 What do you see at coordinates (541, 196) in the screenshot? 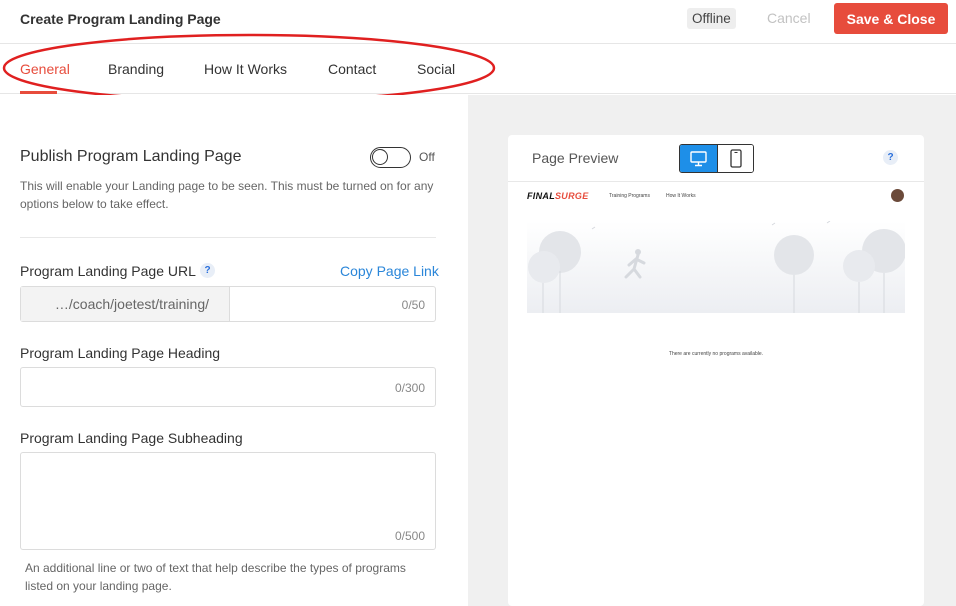
I see `mini-logo-final: FINAL` at bounding box center [541, 196].